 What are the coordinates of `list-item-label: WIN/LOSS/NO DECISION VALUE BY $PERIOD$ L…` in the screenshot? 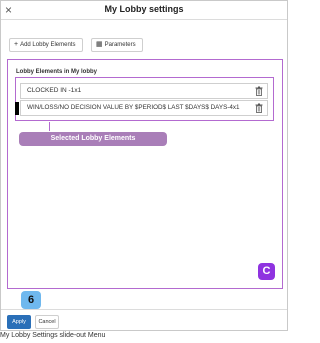 It's located at (133, 107).